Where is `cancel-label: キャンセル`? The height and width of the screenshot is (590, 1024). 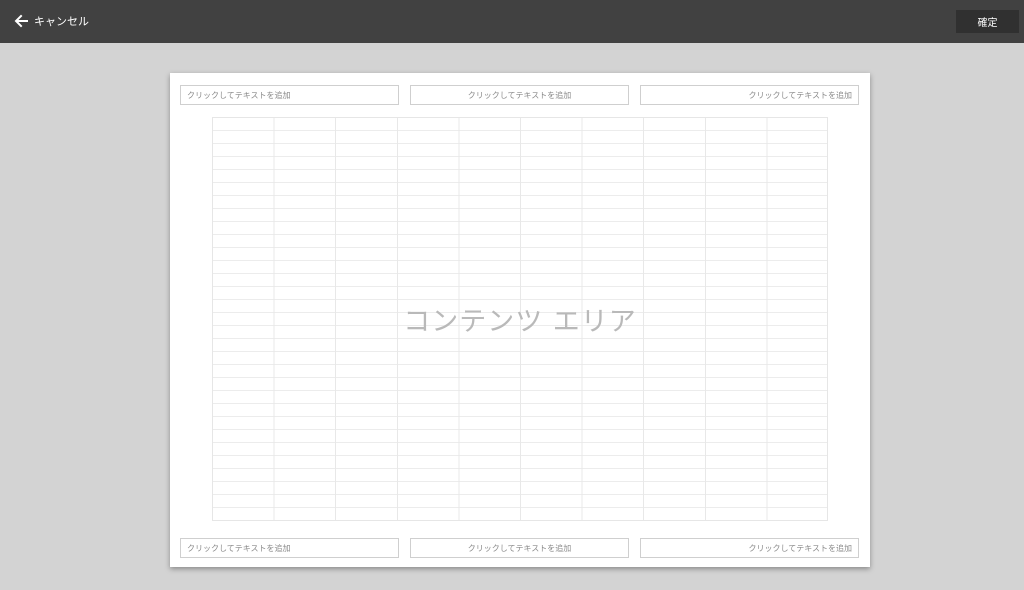 cancel-label: キャンセル is located at coordinates (61, 21).